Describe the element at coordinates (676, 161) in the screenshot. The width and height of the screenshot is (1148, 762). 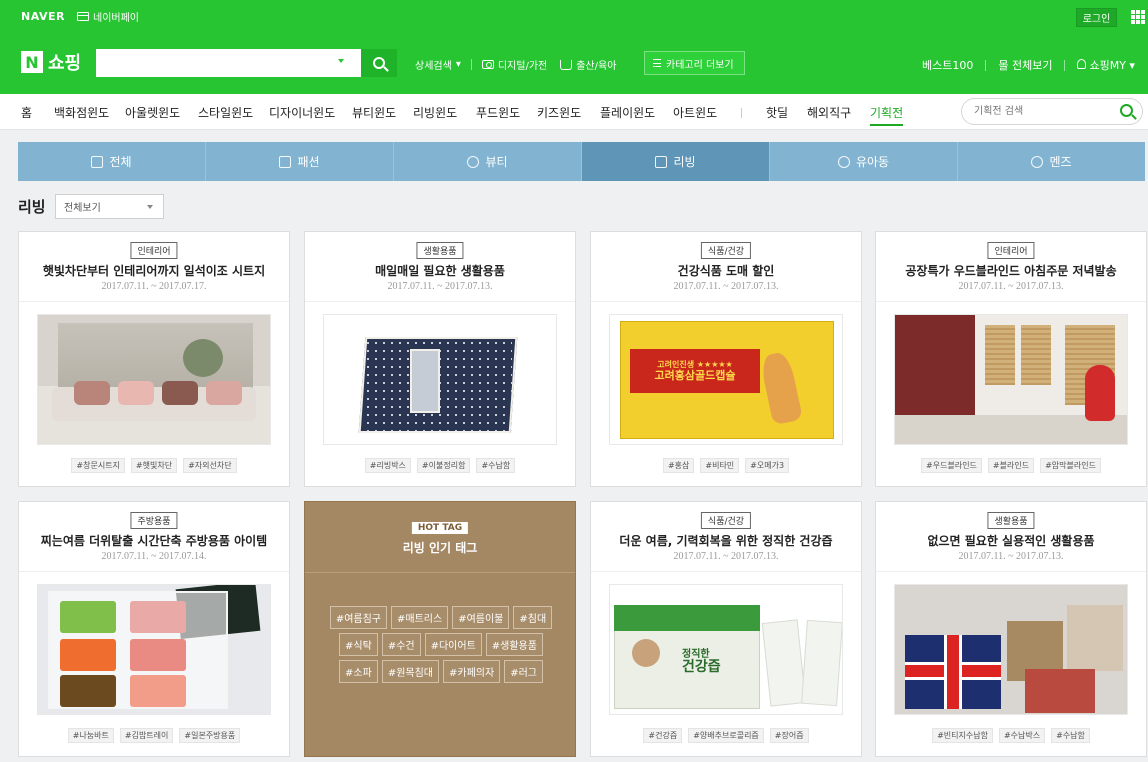
I see `tab-living: 리빙` at that location.